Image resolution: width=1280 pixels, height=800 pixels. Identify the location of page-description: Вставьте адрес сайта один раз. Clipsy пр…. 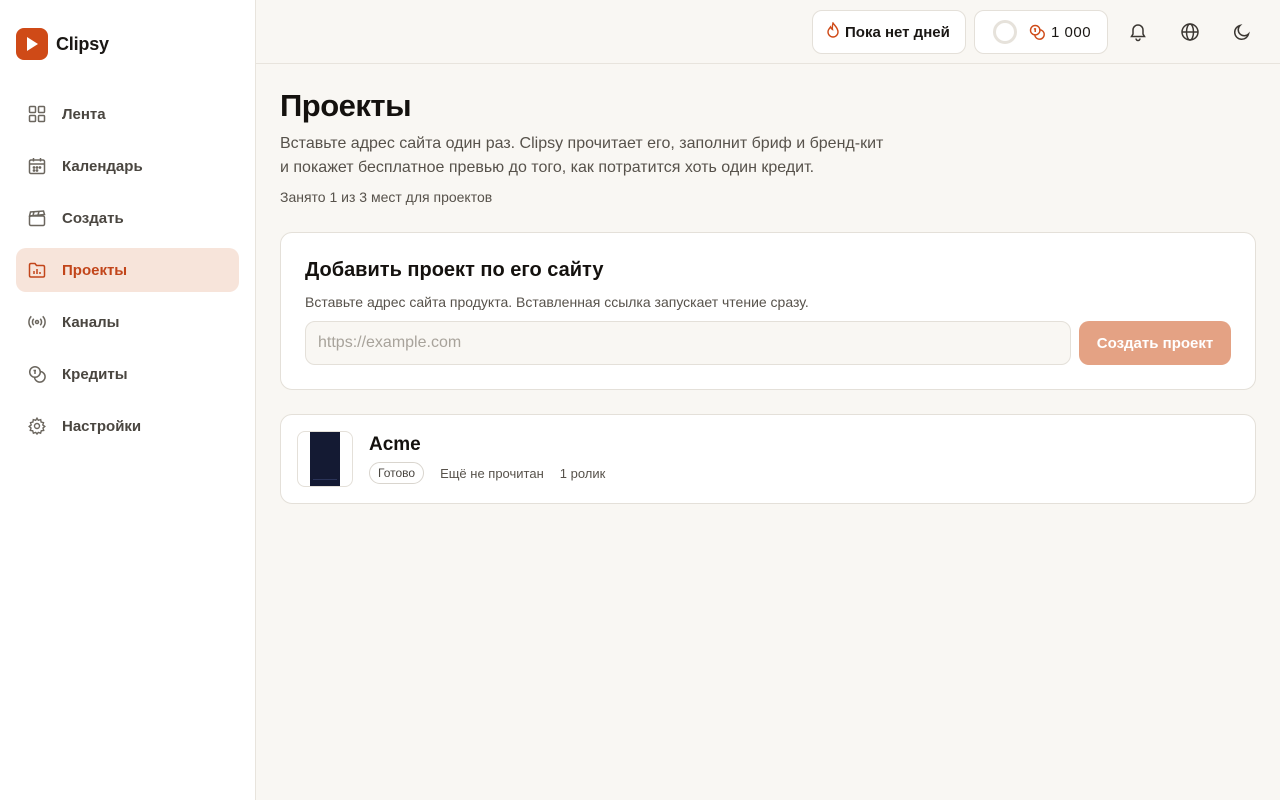
(630, 156).